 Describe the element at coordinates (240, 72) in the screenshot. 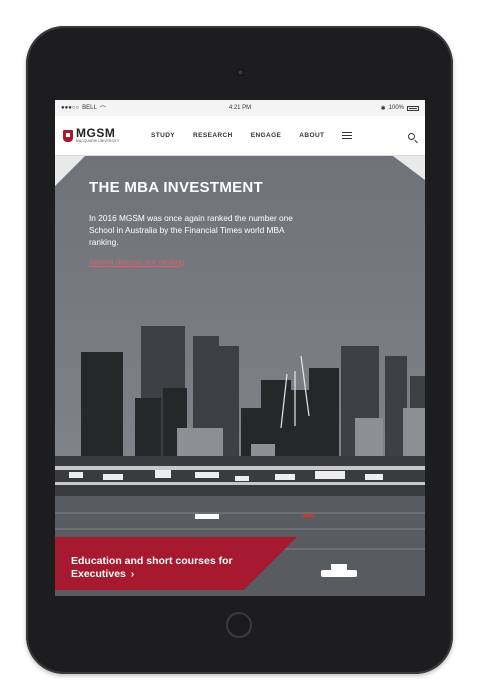

I see `camera-icon` at that location.